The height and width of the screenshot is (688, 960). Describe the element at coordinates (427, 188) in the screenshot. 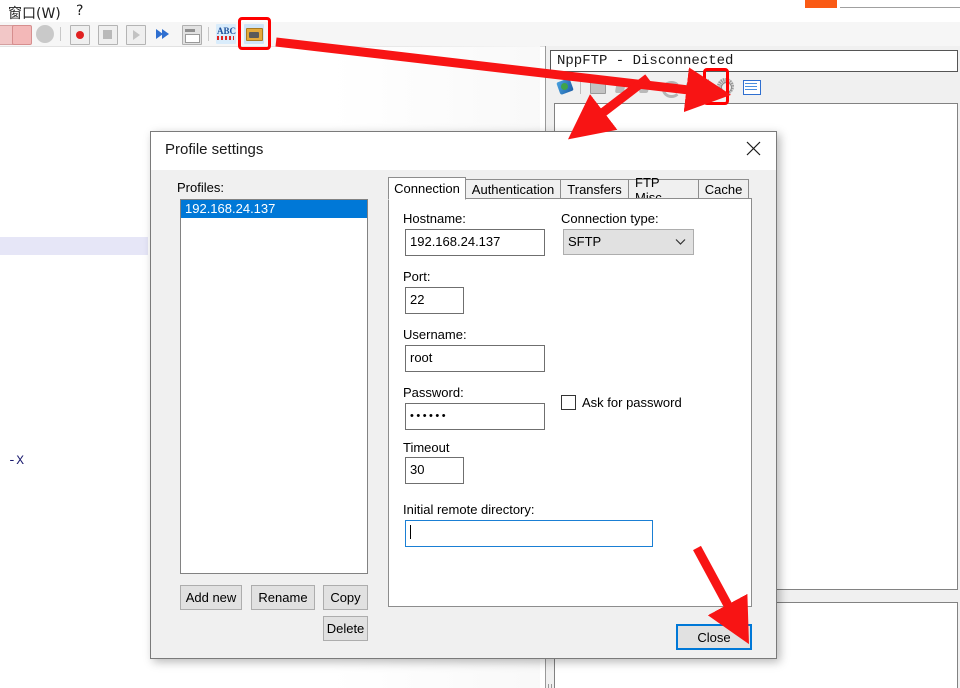

I see `tab-connection: Connection` at that location.